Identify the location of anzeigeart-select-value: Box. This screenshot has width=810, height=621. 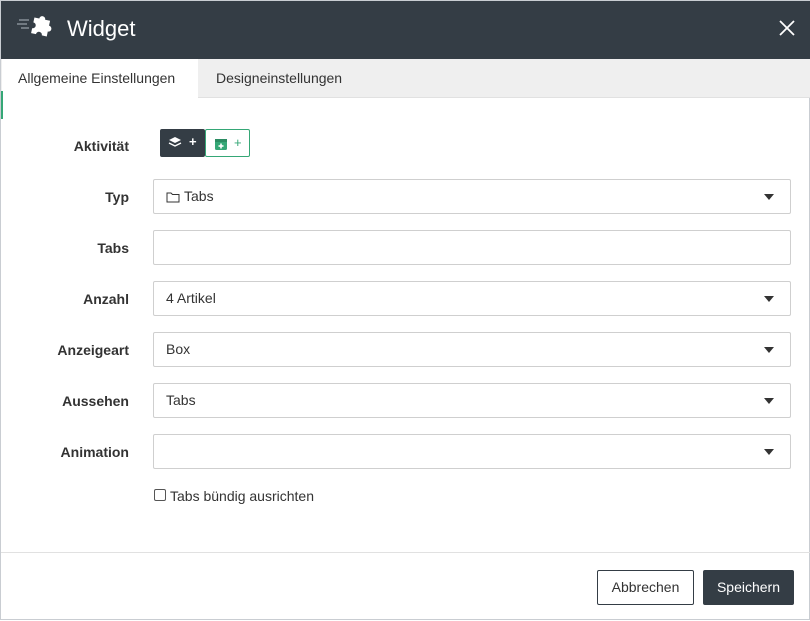
(178, 349).